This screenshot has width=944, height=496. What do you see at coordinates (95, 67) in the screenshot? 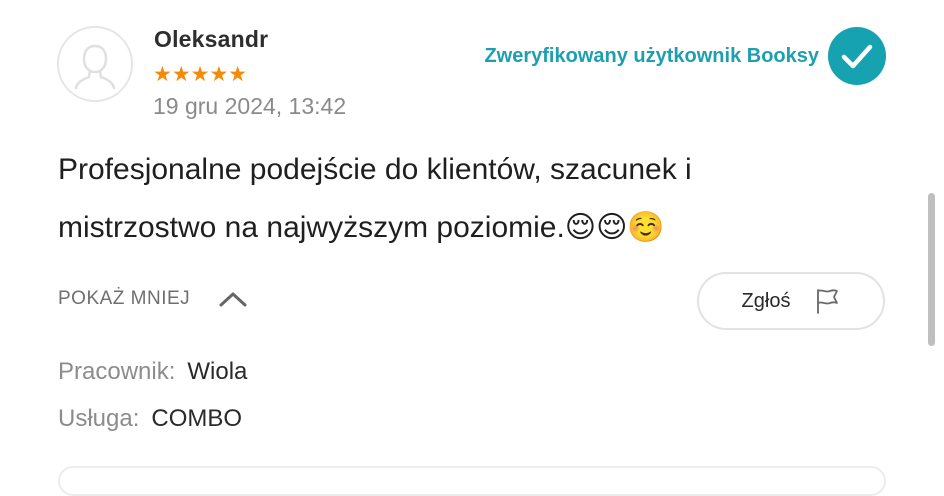
I see `user-placeholder-icon` at bounding box center [95, 67].